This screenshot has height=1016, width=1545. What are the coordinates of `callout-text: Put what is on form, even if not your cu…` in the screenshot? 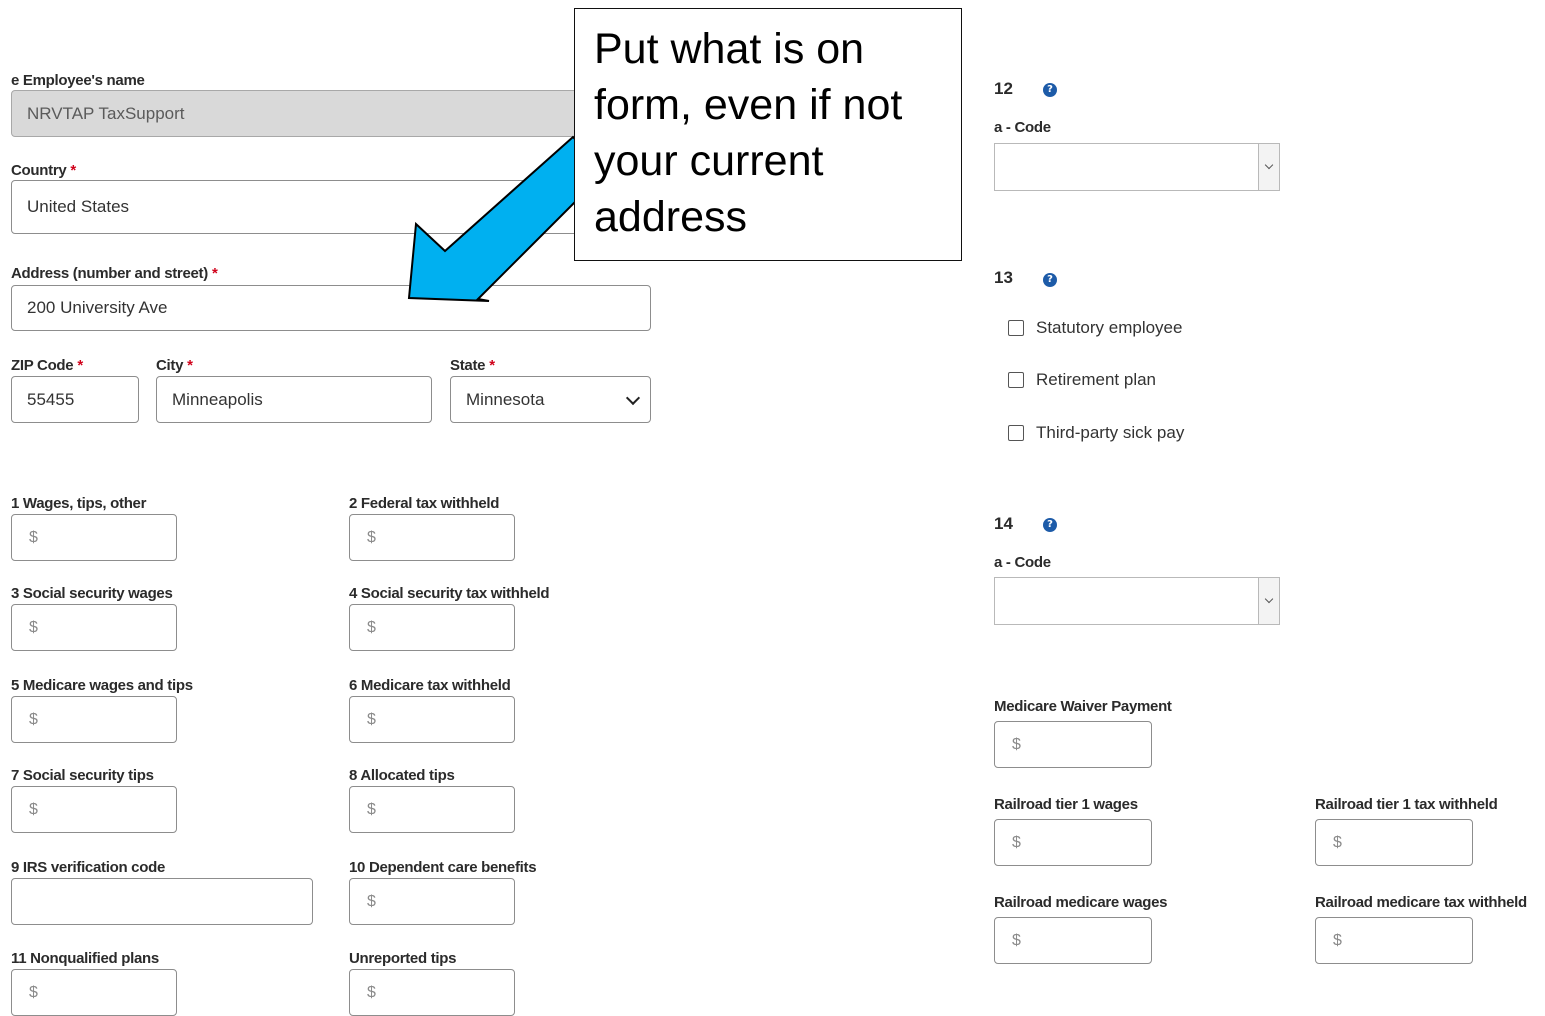 It's located at (748, 133).